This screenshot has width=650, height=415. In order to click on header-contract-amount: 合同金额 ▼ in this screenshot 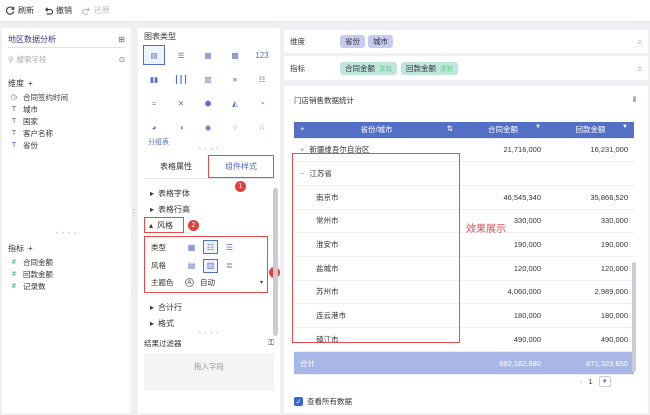, I will do `click(503, 130)`.